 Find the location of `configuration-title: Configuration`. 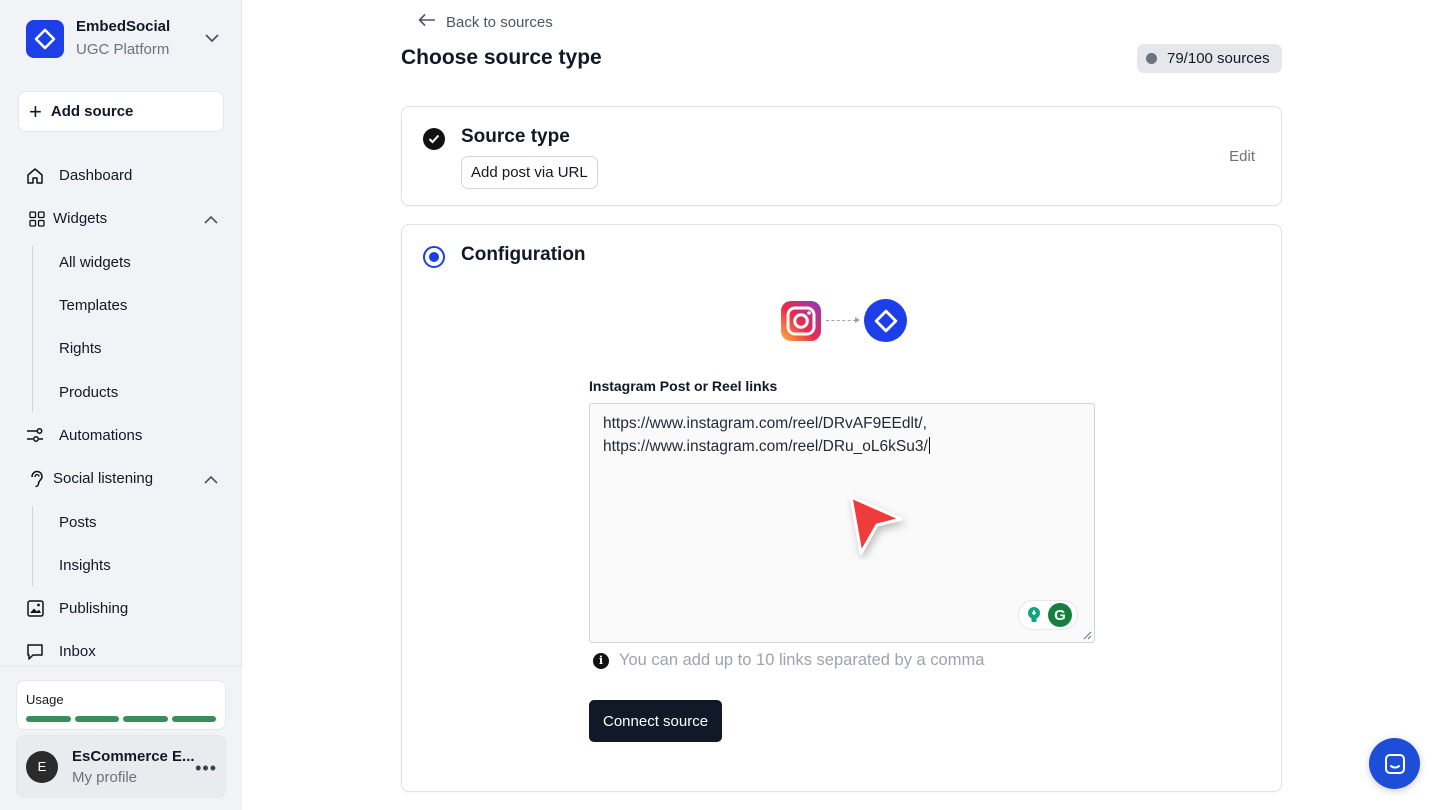

configuration-title: Configuration is located at coordinates (523, 254).